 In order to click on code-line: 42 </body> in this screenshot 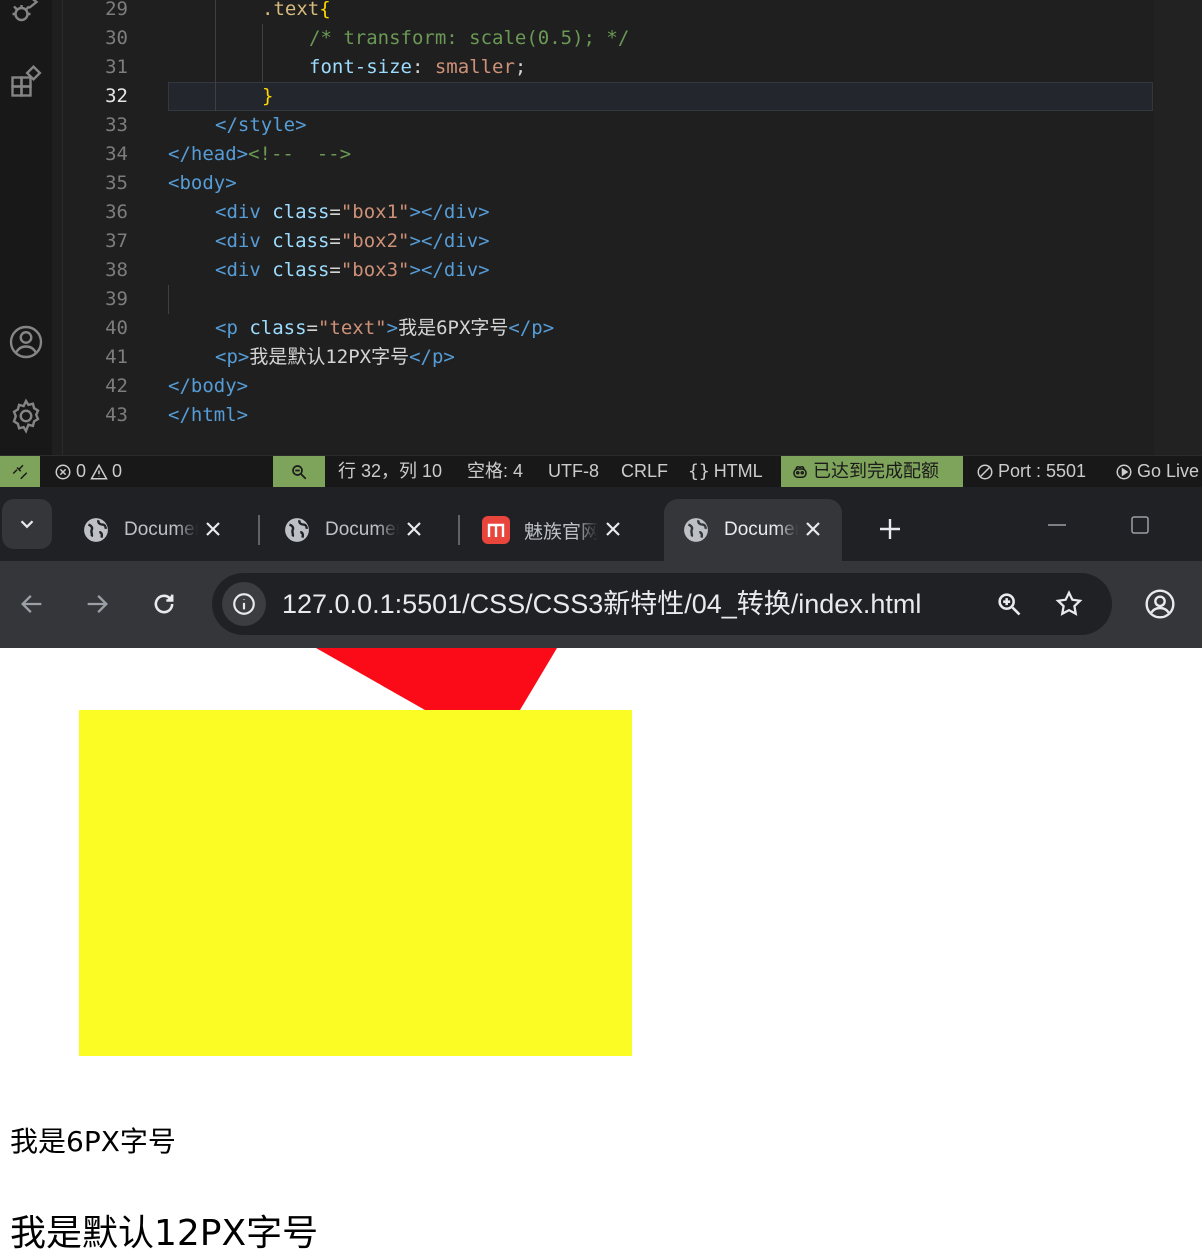, I will do `click(608, 386)`.